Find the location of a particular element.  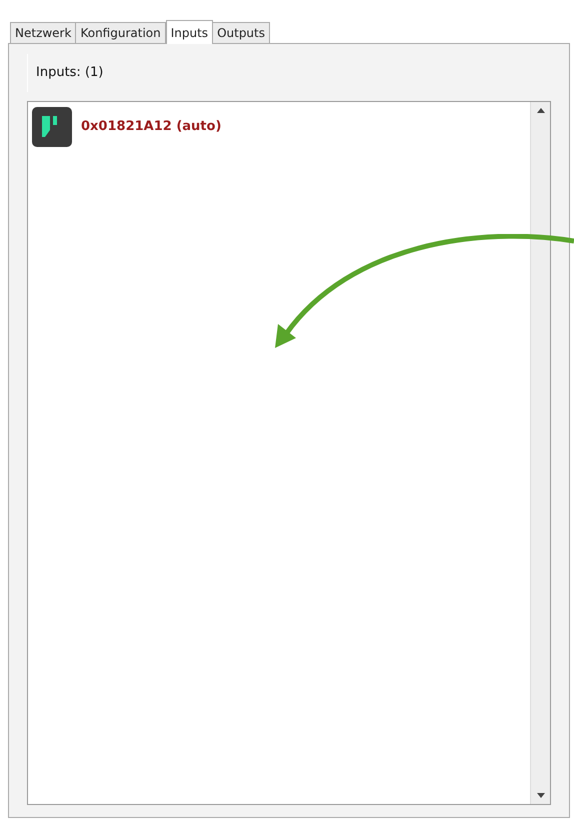

scrollbar is located at coordinates (540, 453).